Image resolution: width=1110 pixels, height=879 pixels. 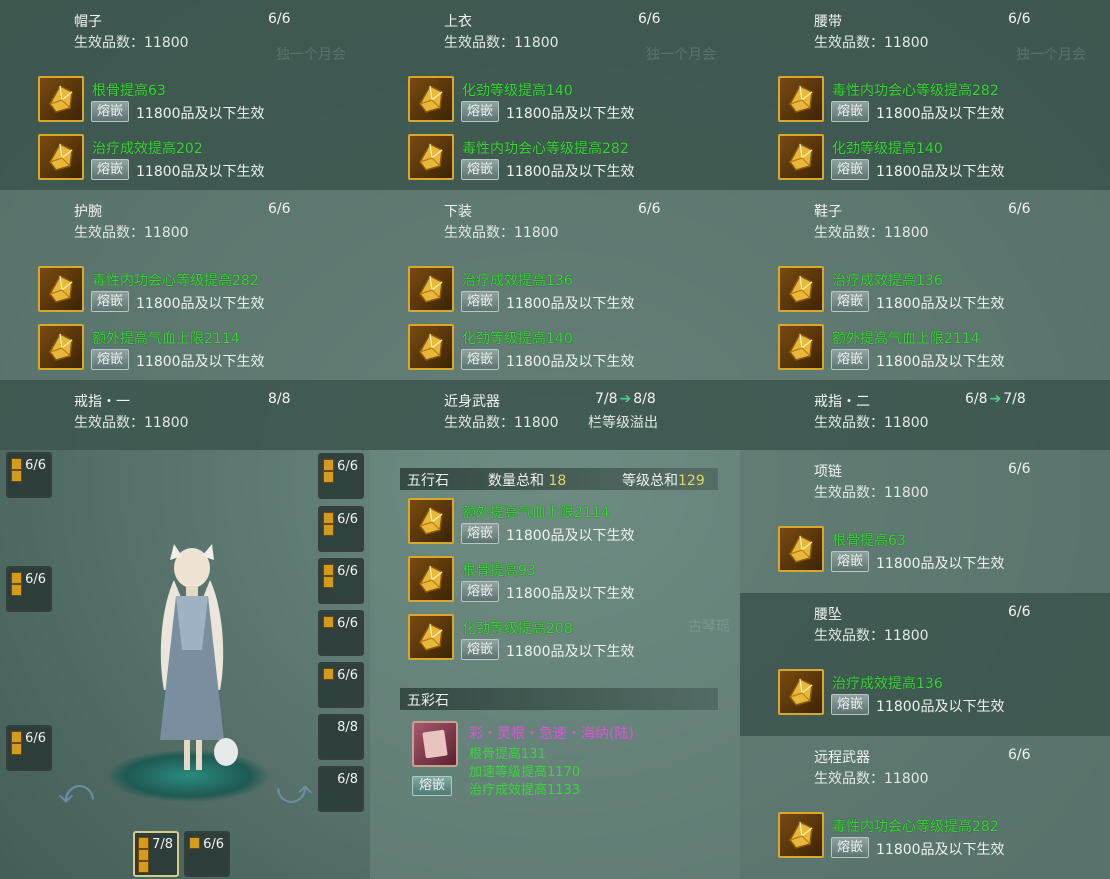 What do you see at coordinates (156, 854) in the screenshot?
I see `equip-slot-selected: 7/8` at bounding box center [156, 854].